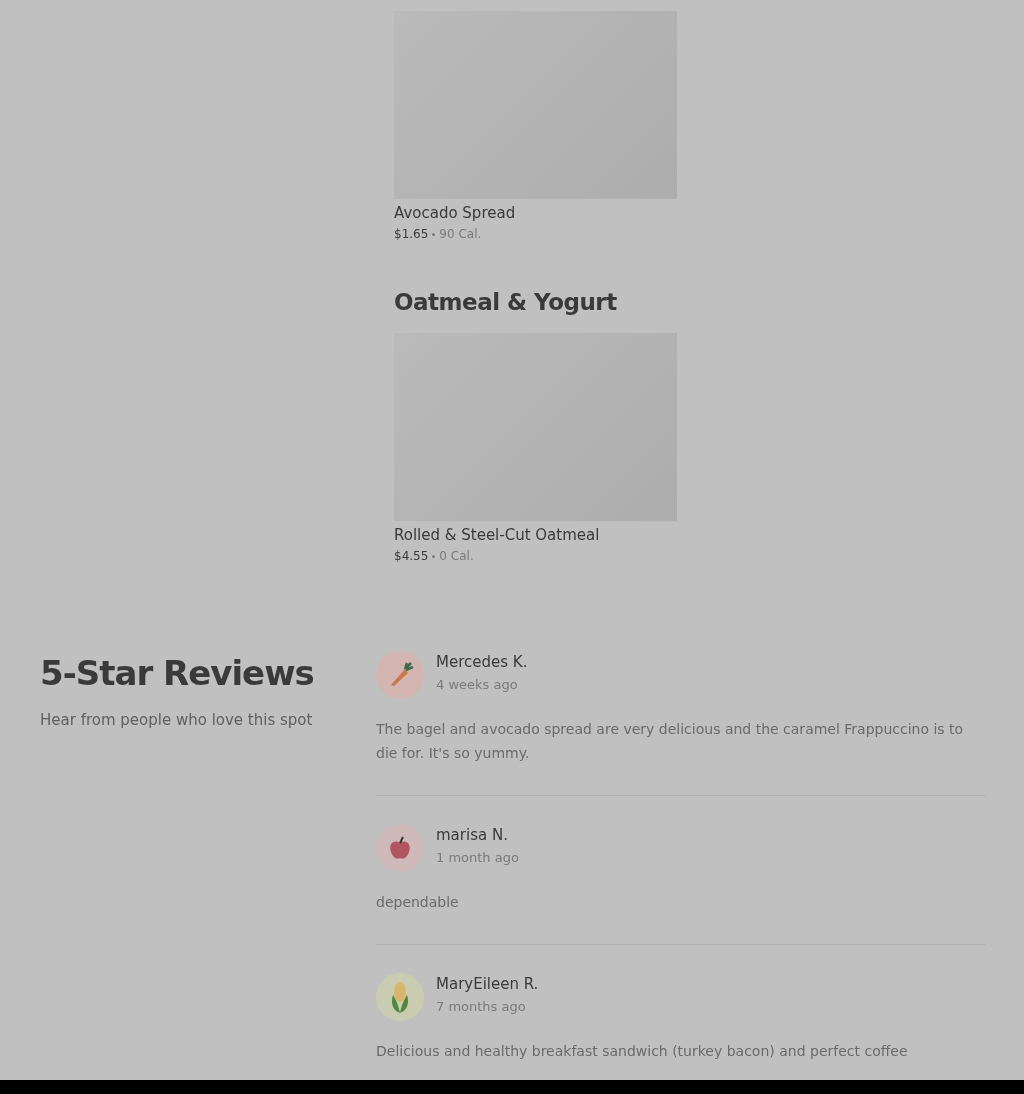 This screenshot has width=1024, height=1094. Describe the element at coordinates (411, 234) in the screenshot. I see `item-price: $1.65` at that location.